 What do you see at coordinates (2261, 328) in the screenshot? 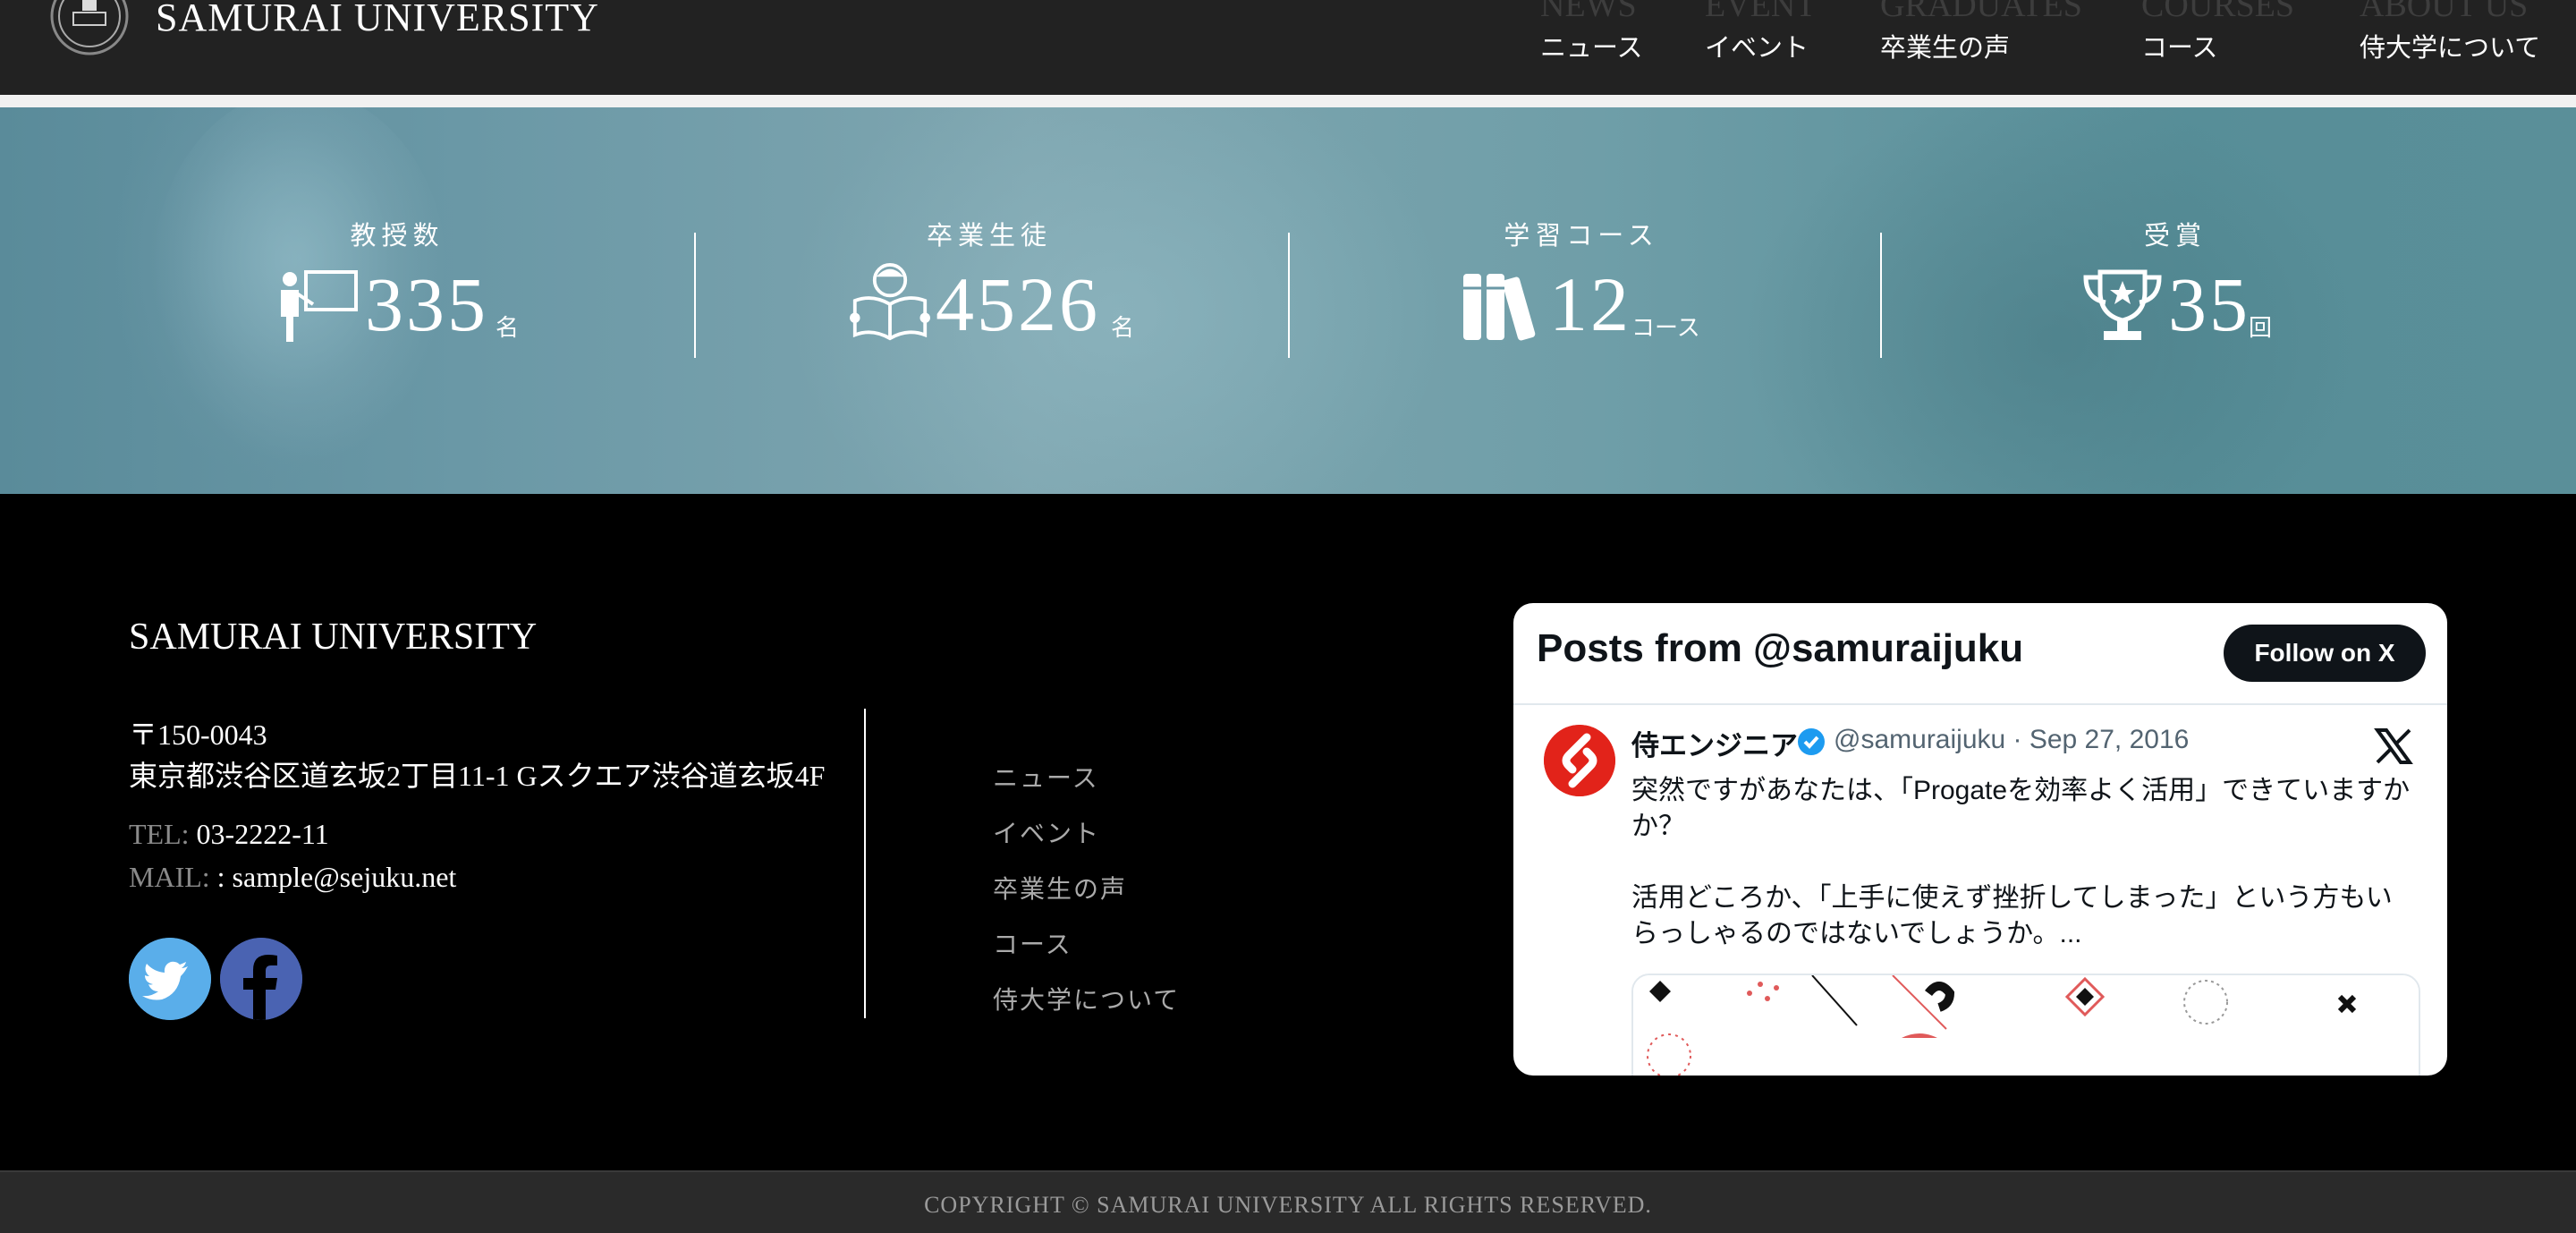
I see `stat-unit: 回` at bounding box center [2261, 328].